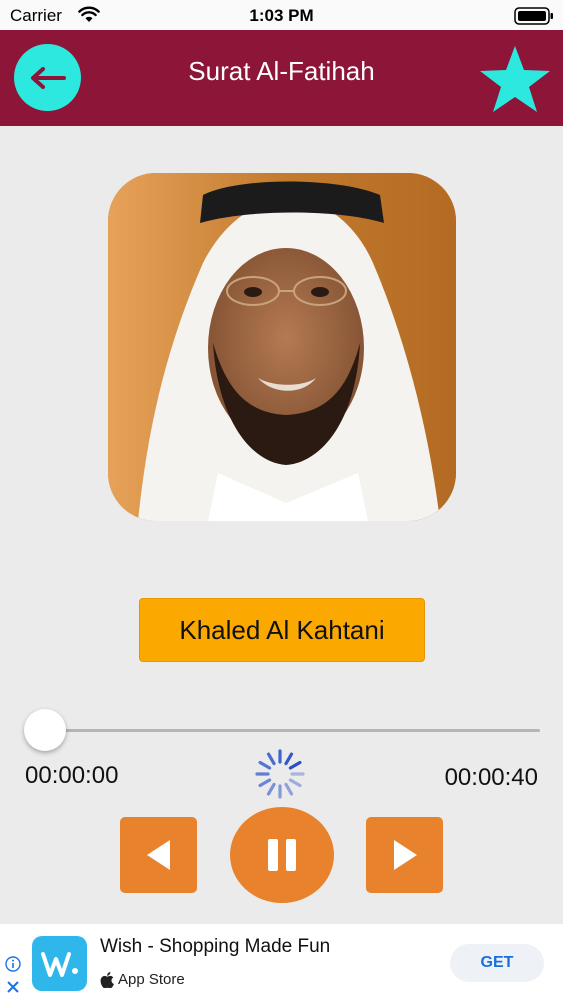 The image size is (563, 1000). I want to click on elapsed-time: 00:00:00, so click(72, 775).